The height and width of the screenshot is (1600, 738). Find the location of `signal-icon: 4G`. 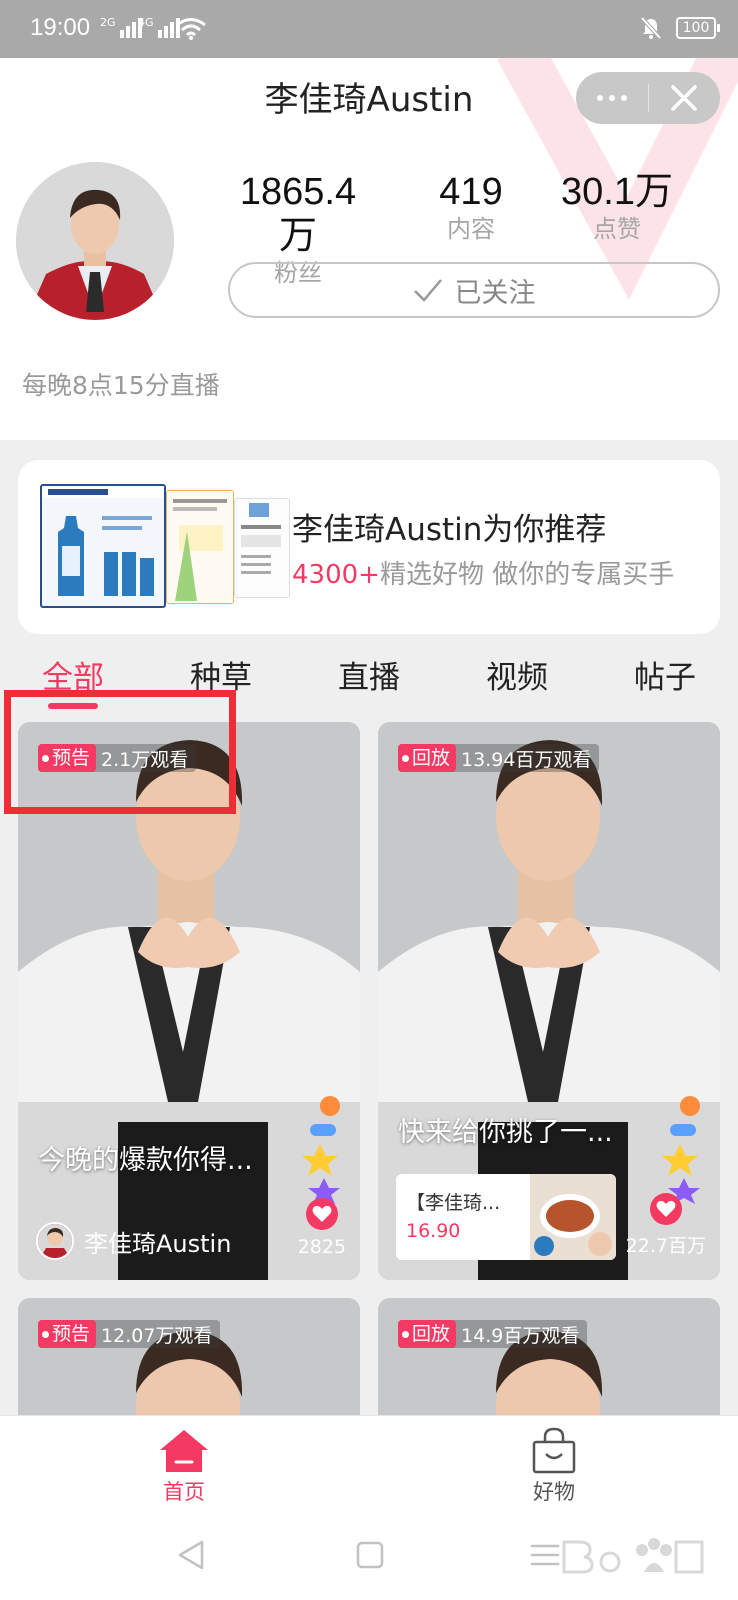

signal-icon: 4G is located at coordinates (159, 27).